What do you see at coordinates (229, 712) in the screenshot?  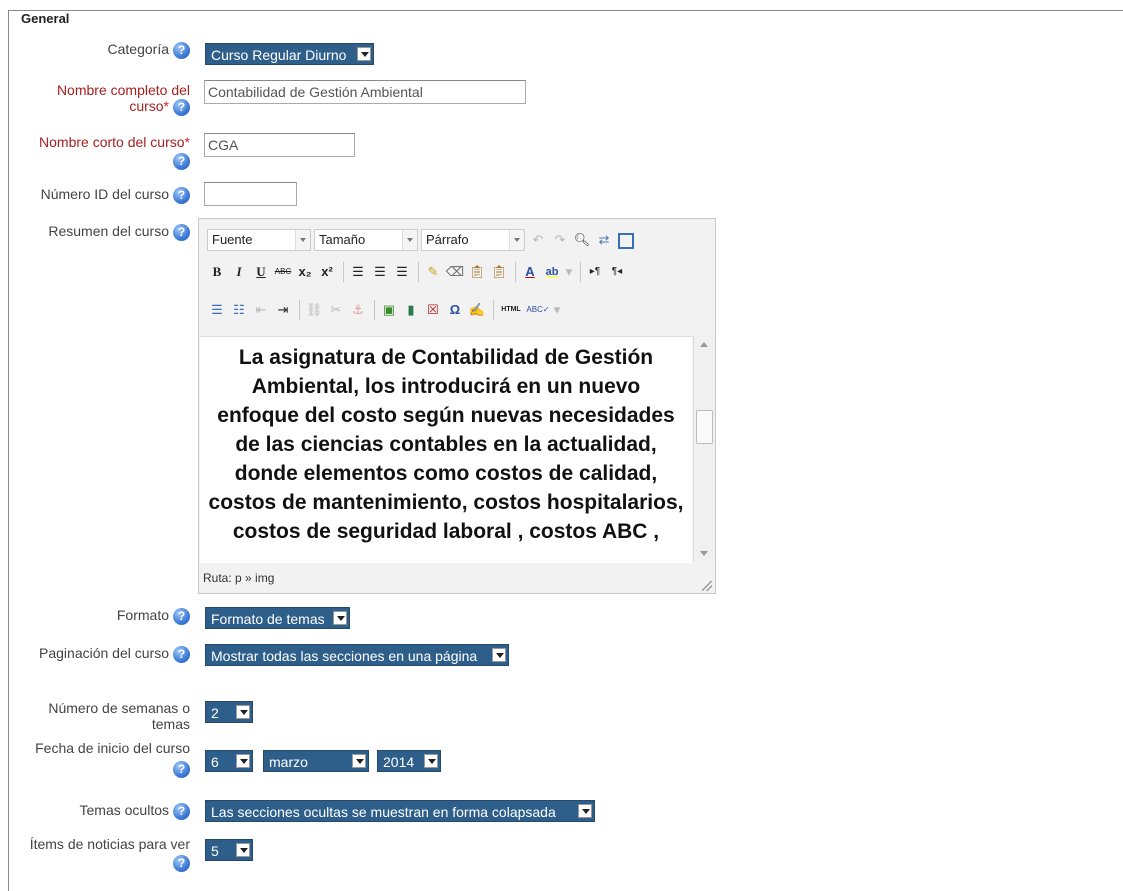 I see `numsections-select: 2` at bounding box center [229, 712].